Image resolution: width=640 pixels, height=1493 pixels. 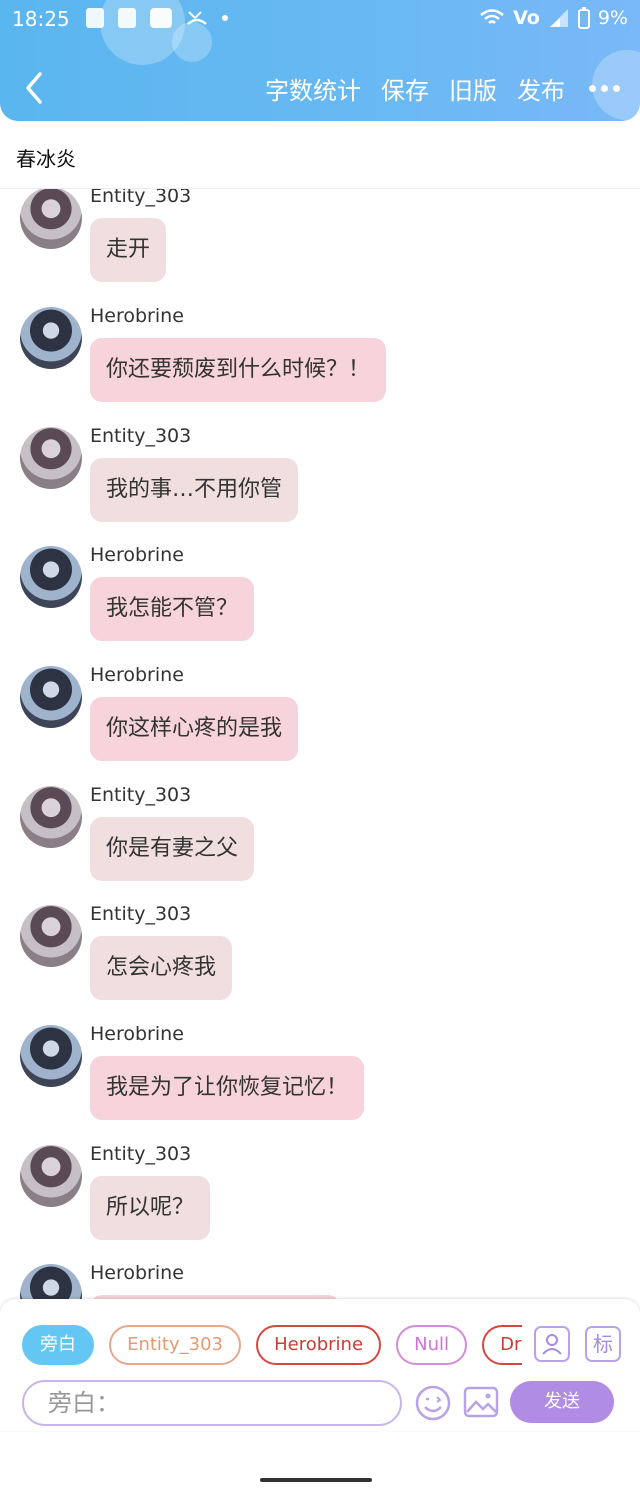 I want to click on emoji-icon, so click(x=433, y=1403).